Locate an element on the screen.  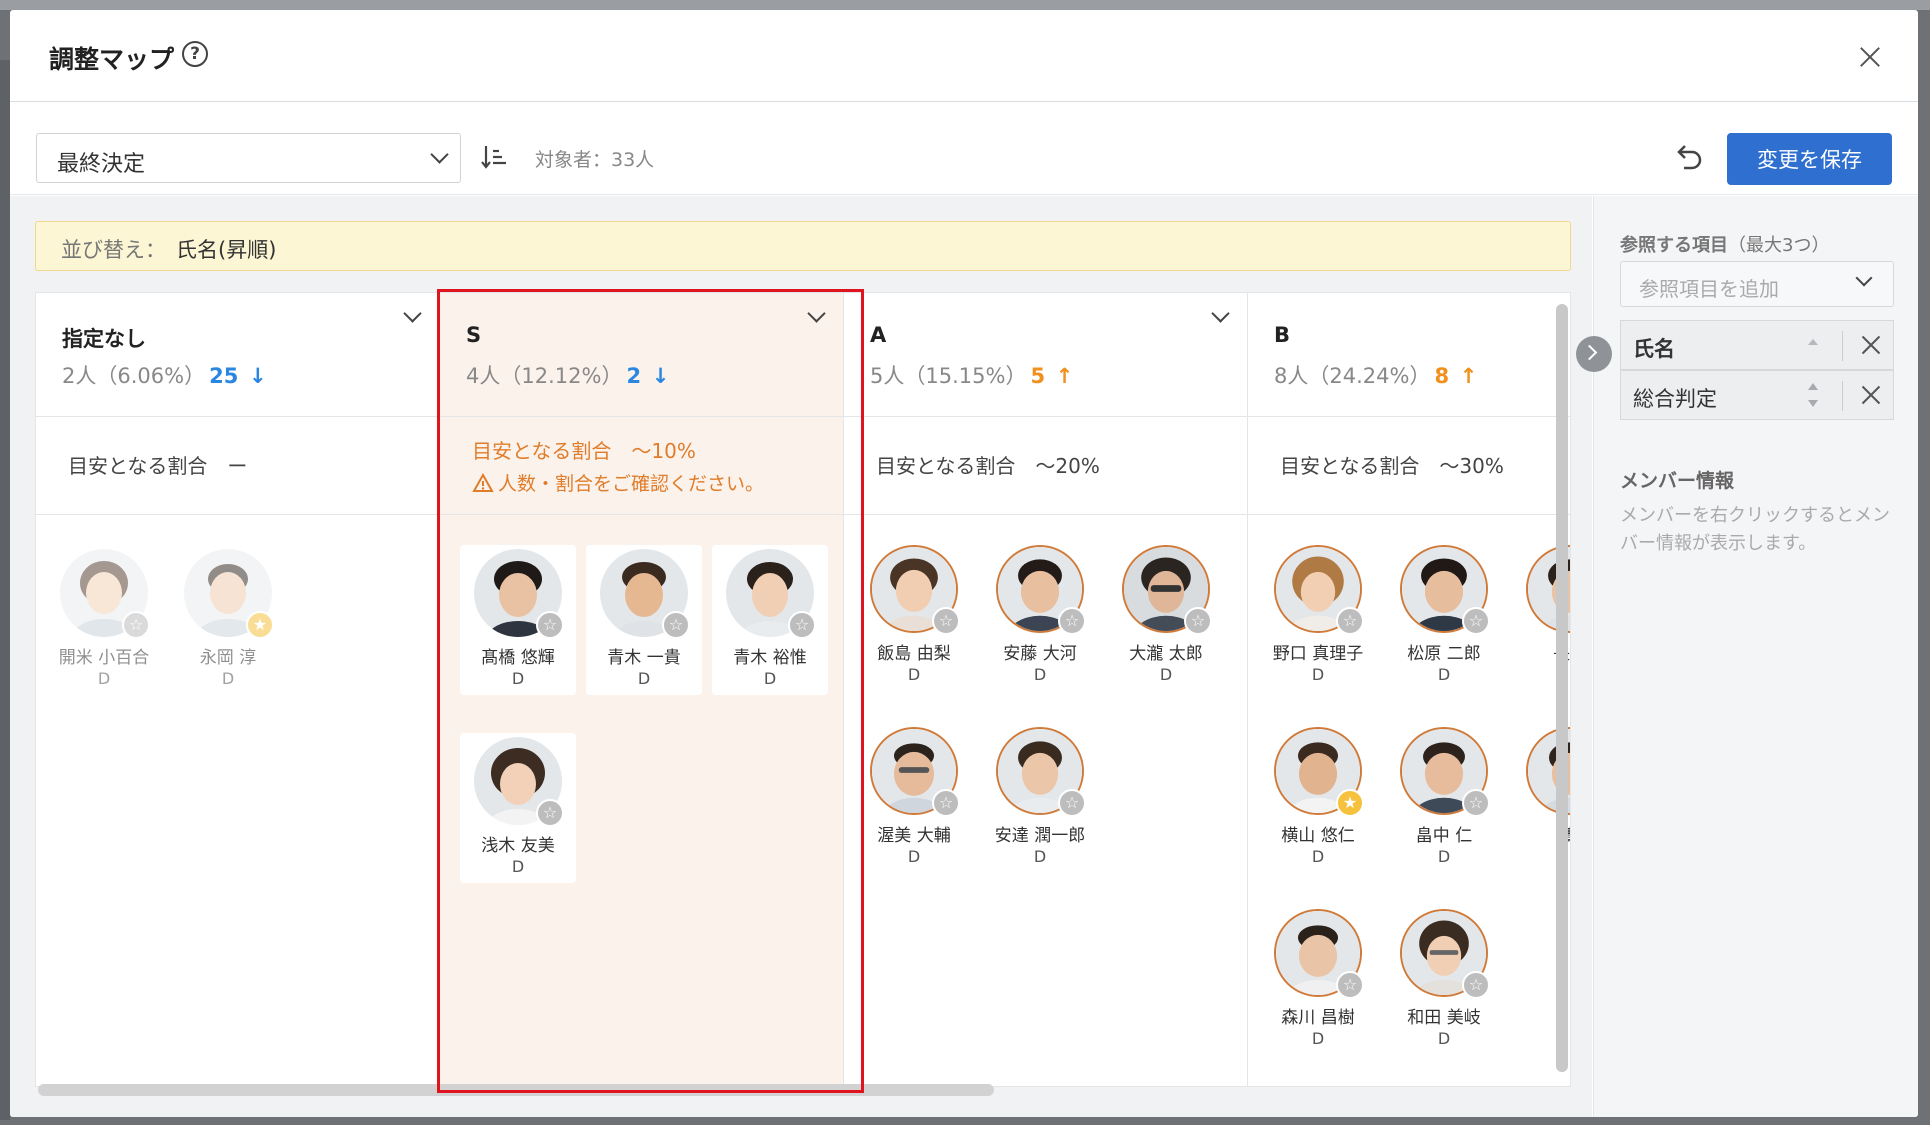
member-info-description: メンバーを右クリックするとメンバー情報が表示します。 is located at coordinates (1755, 529).